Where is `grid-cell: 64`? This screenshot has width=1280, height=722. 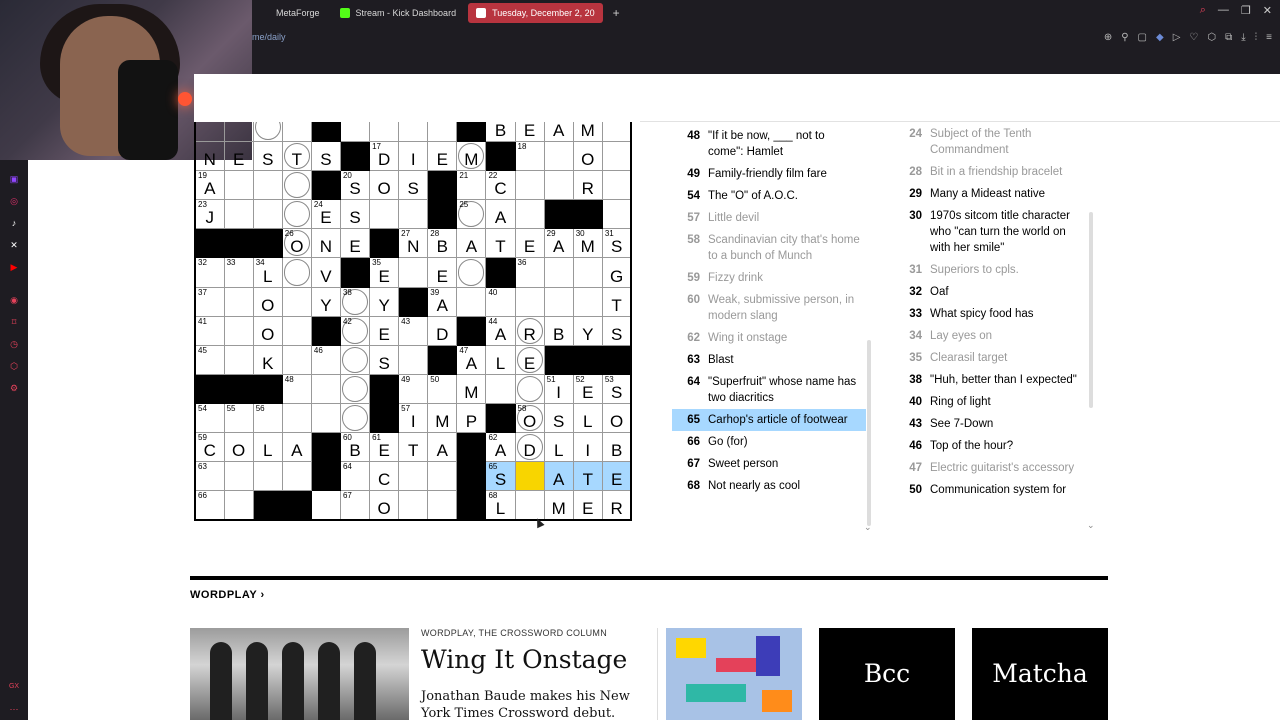
grid-cell: 64 is located at coordinates (355, 476).